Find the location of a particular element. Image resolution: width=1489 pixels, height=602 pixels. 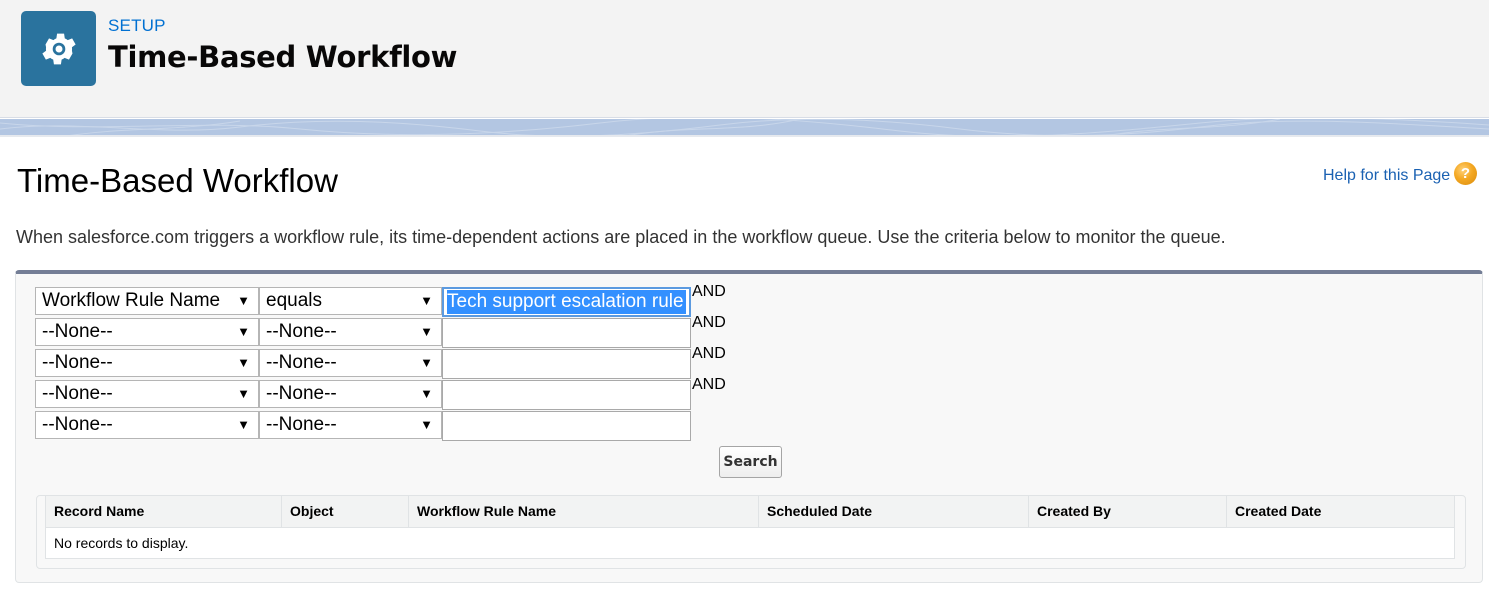

table-row: No records to display. is located at coordinates (750, 542).